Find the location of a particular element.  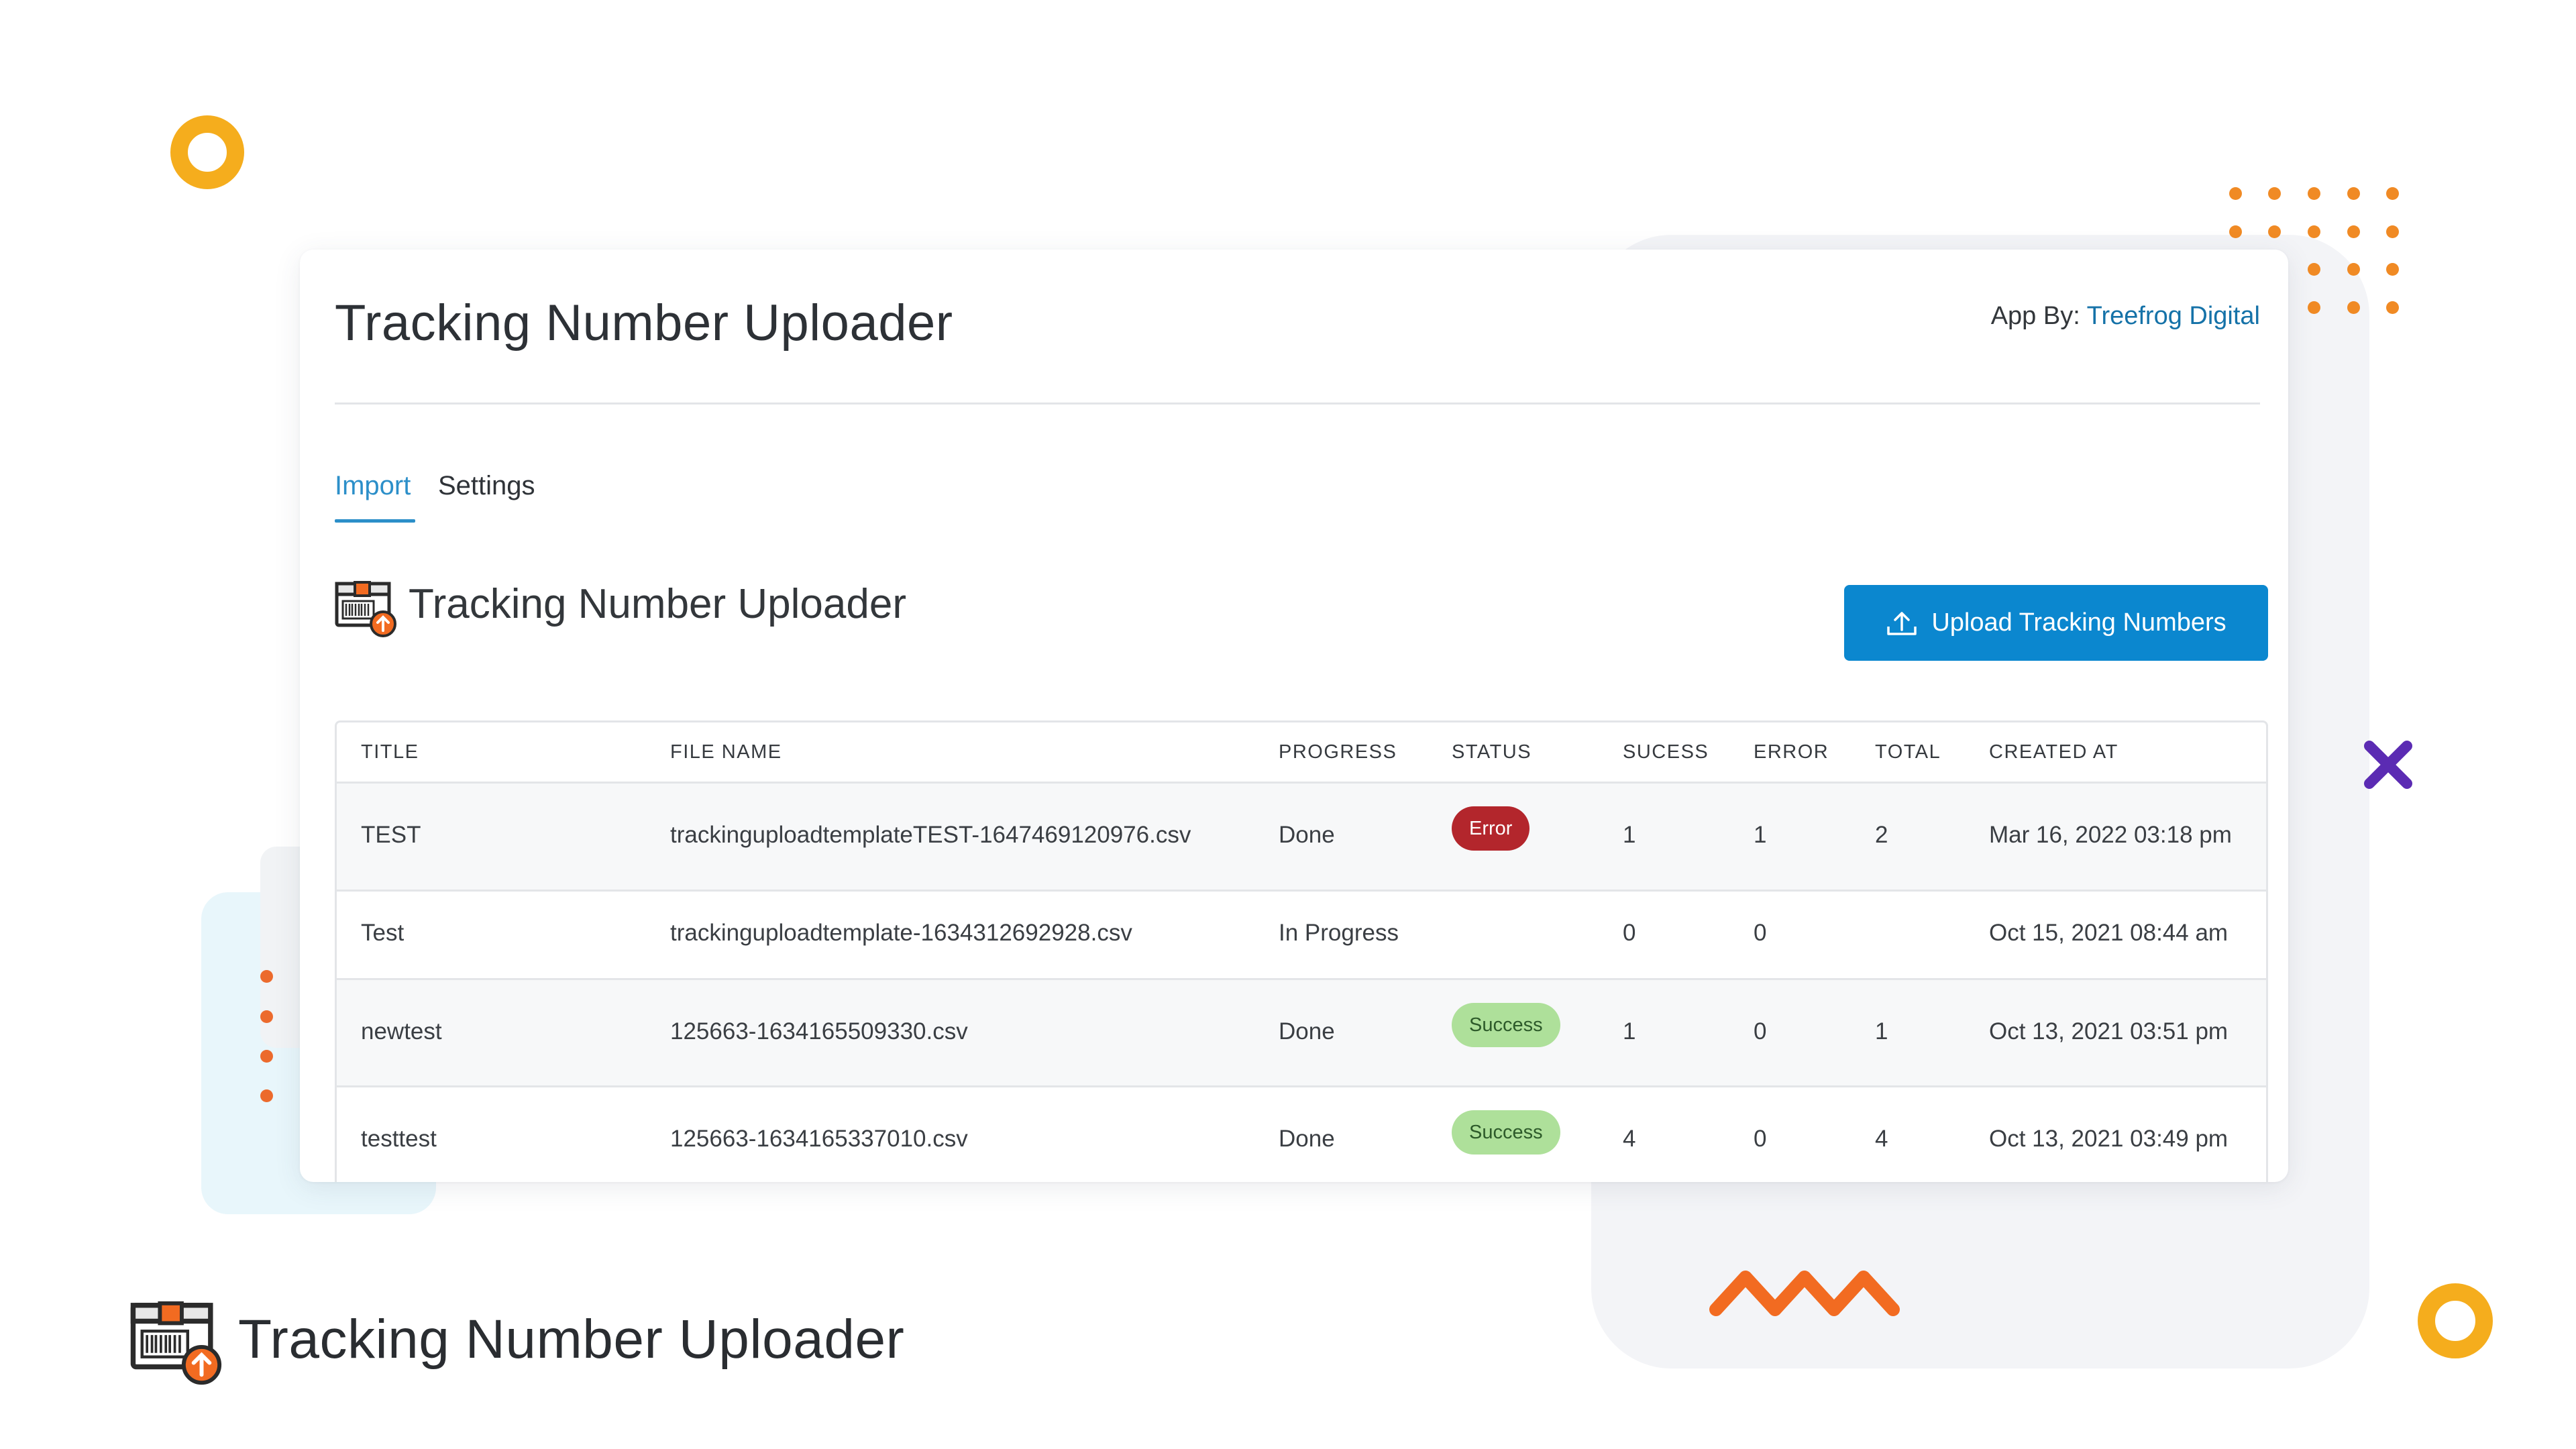

cell-title: Test is located at coordinates (383, 933).